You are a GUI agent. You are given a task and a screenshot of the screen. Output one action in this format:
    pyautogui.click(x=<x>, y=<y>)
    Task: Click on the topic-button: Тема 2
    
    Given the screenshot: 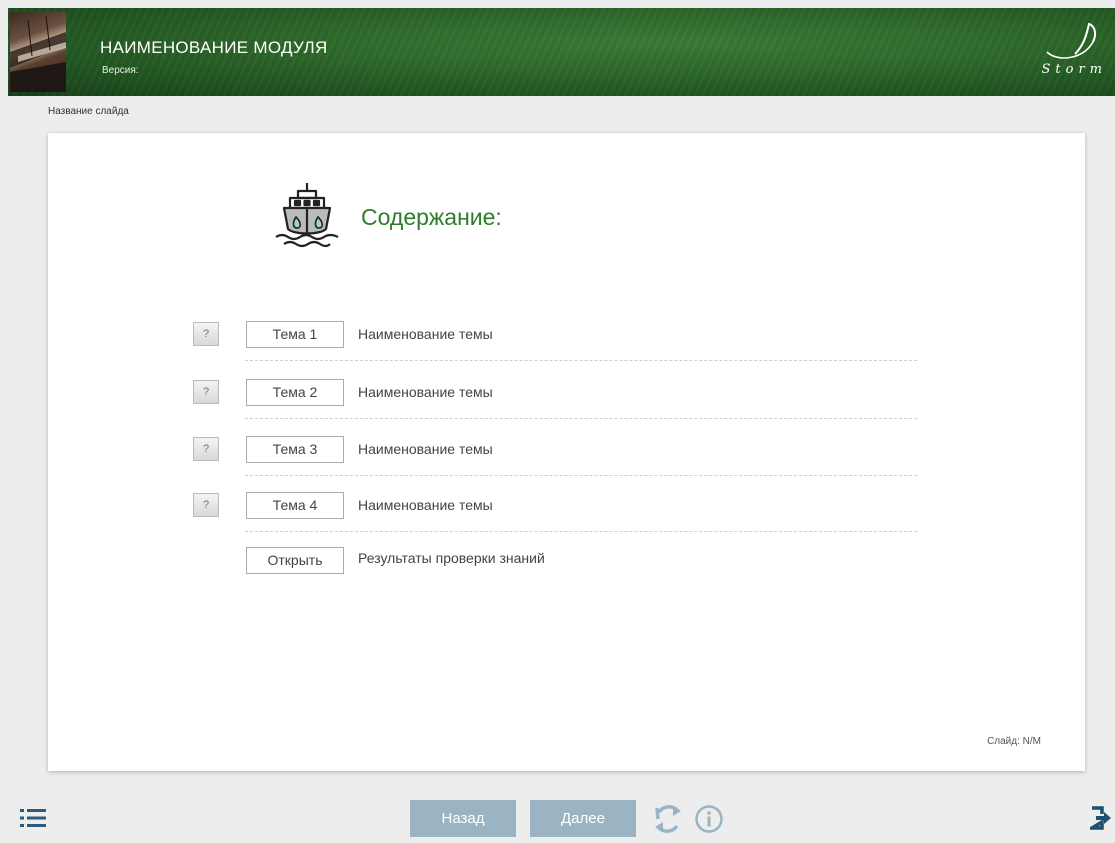 What is the action you would take?
    pyautogui.click(x=295, y=392)
    